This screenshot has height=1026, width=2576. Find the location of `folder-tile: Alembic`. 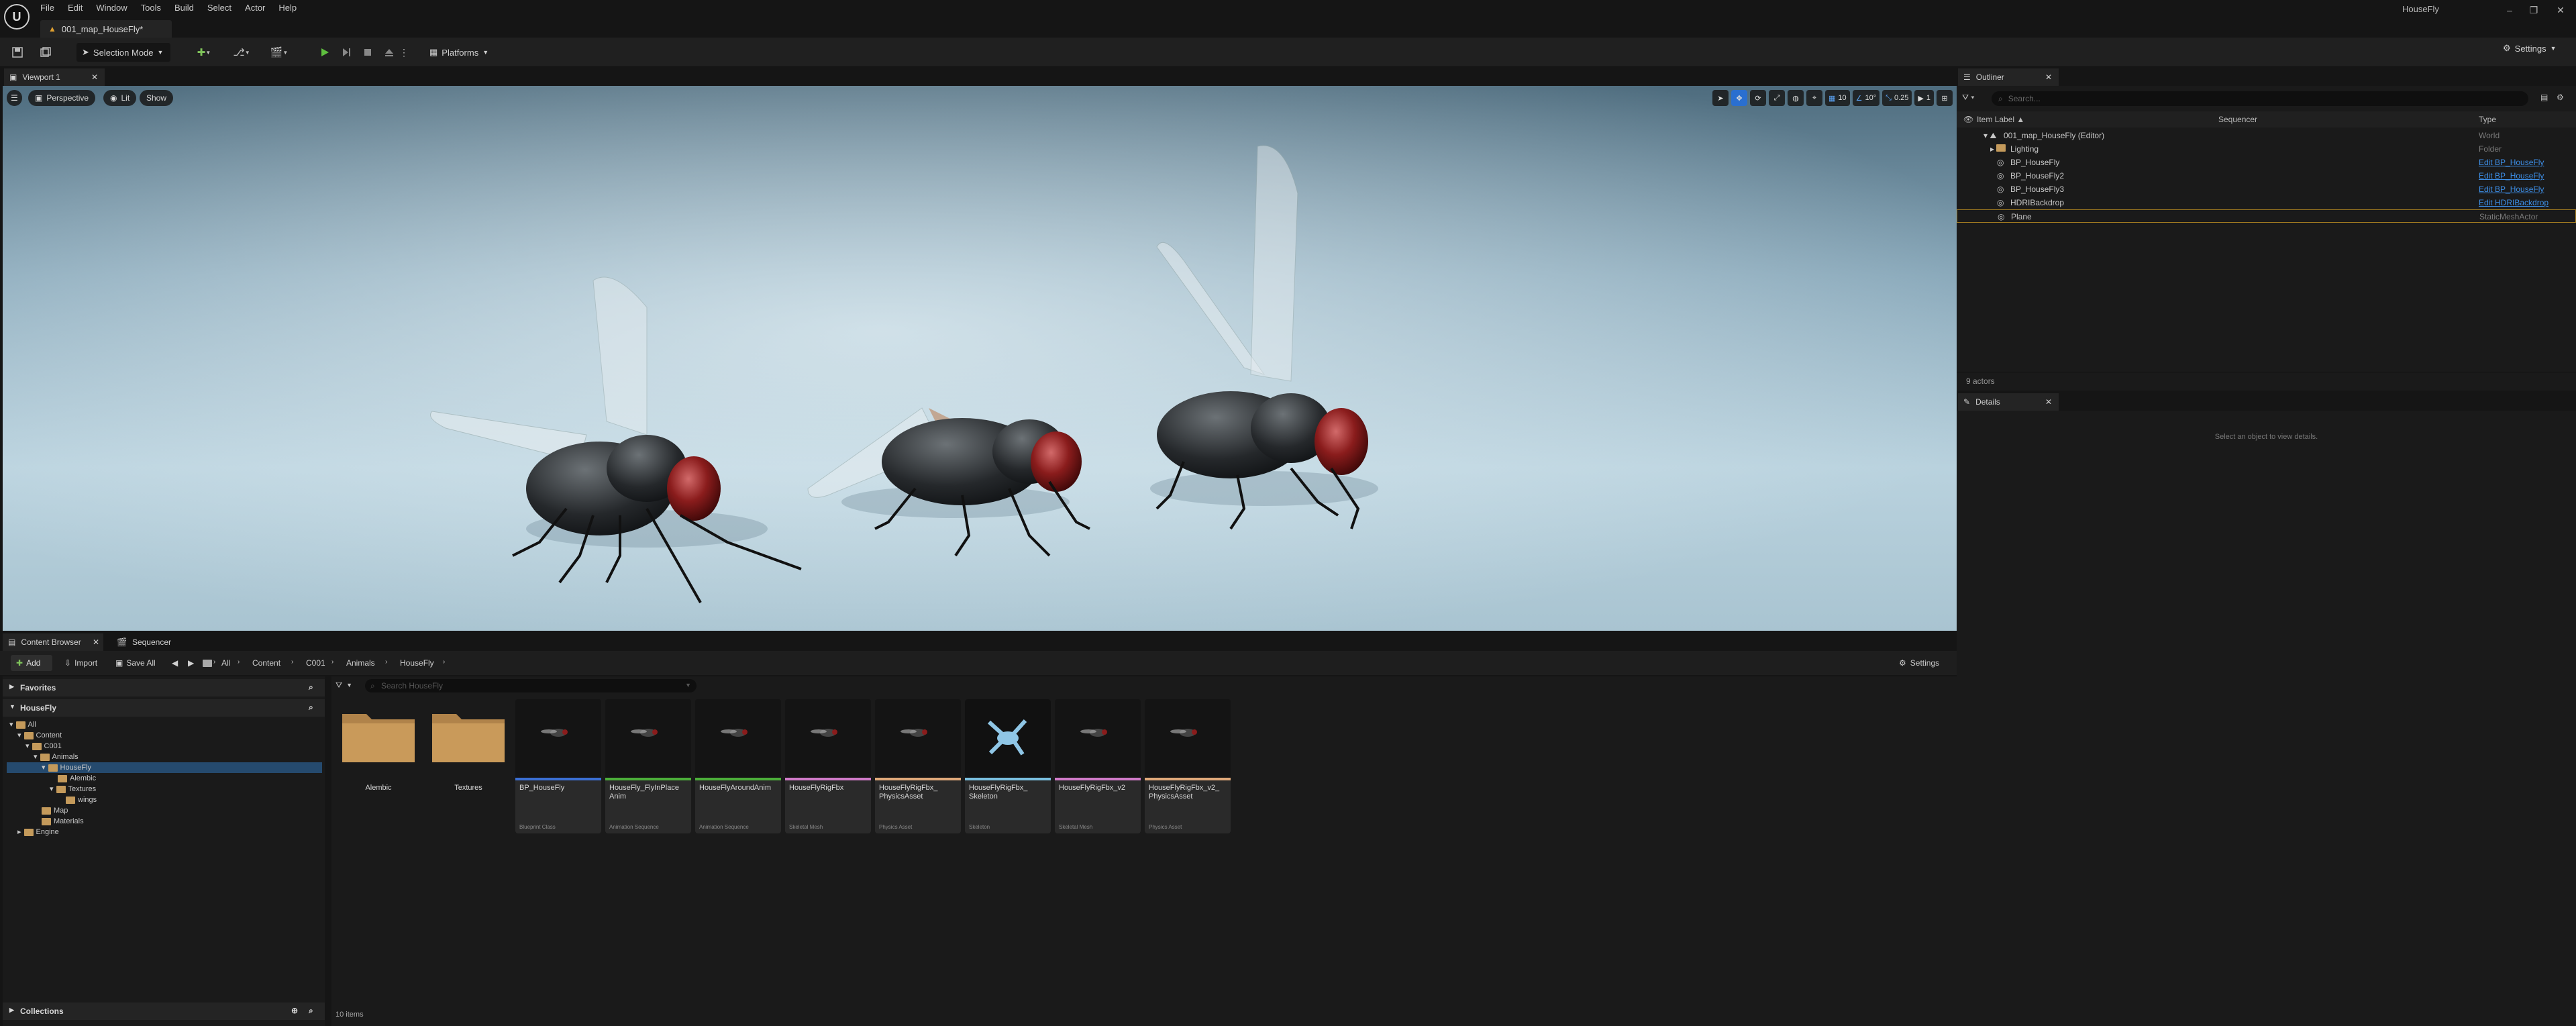

folder-tile: Alembic is located at coordinates (378, 766).